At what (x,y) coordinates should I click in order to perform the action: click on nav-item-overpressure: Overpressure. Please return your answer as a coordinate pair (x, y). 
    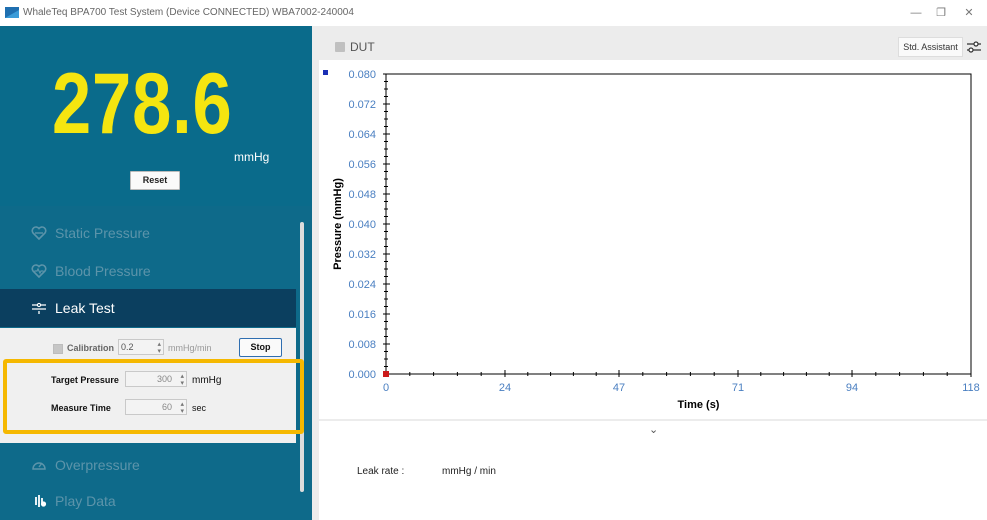
    Looking at the image, I should click on (148, 465).